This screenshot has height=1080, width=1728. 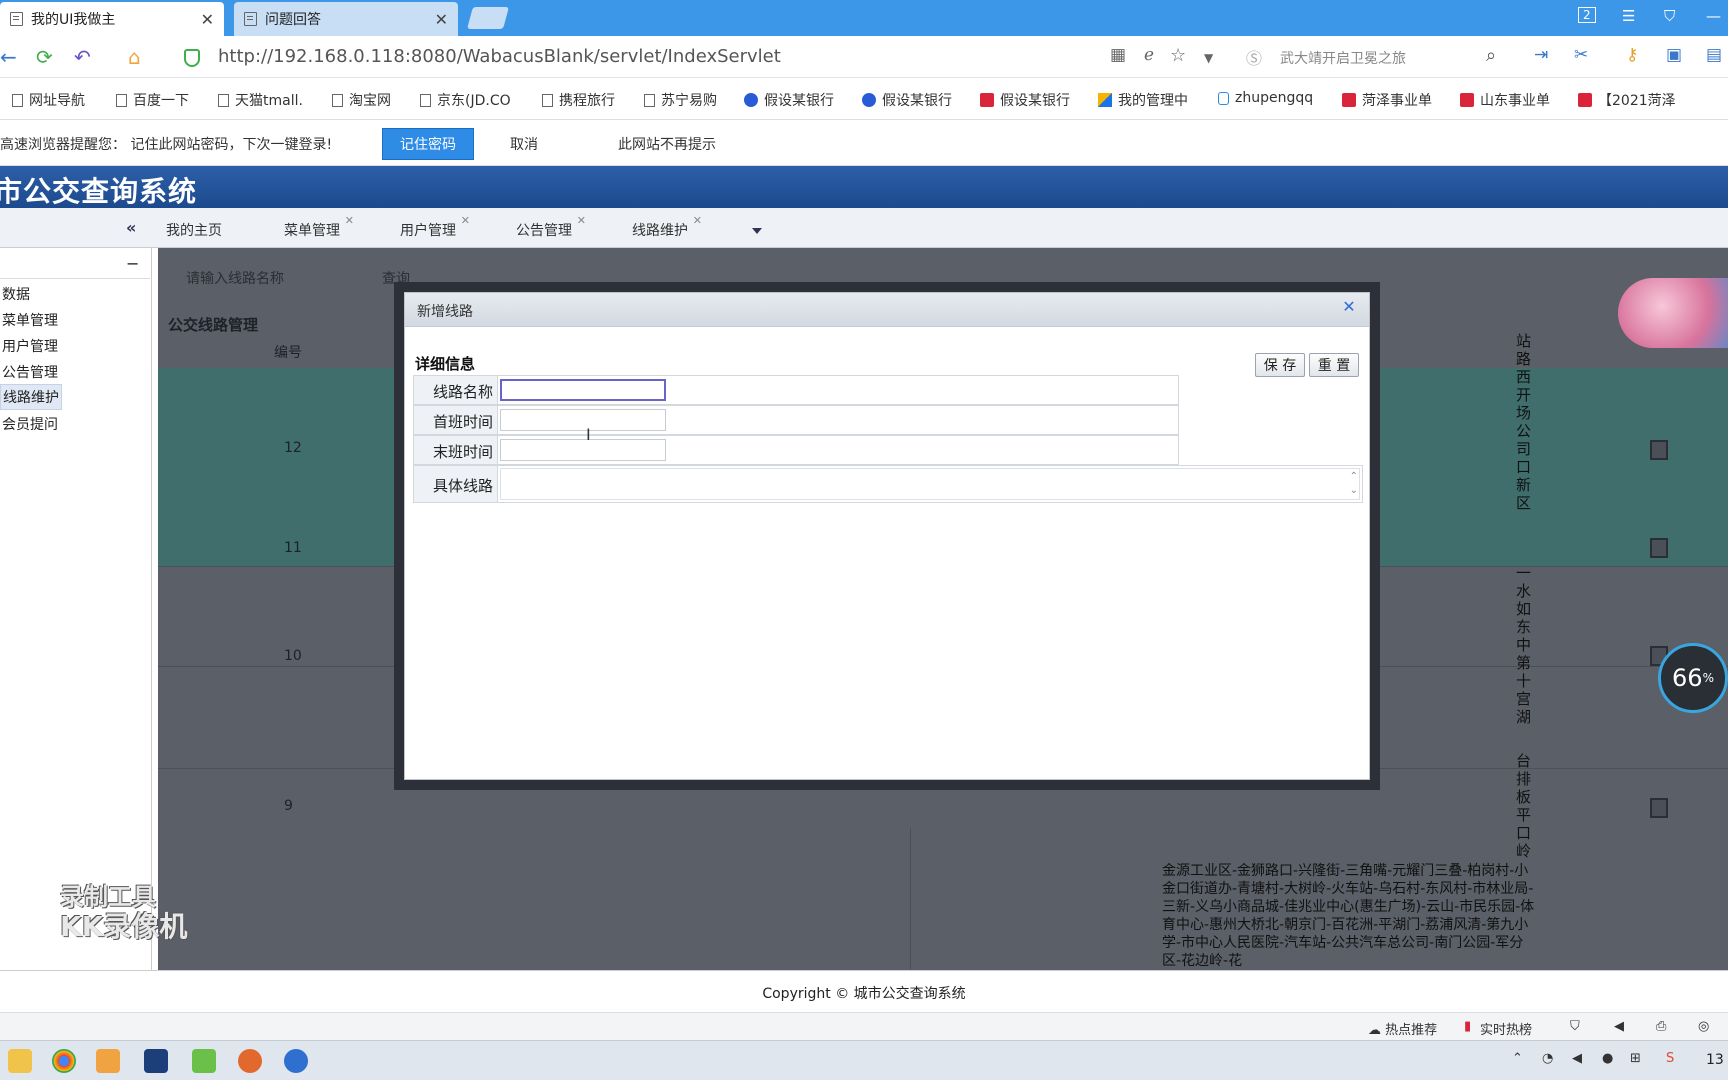 What do you see at coordinates (31, 397) in the screenshot?
I see `sidebar-item-route: 线路维护` at bounding box center [31, 397].